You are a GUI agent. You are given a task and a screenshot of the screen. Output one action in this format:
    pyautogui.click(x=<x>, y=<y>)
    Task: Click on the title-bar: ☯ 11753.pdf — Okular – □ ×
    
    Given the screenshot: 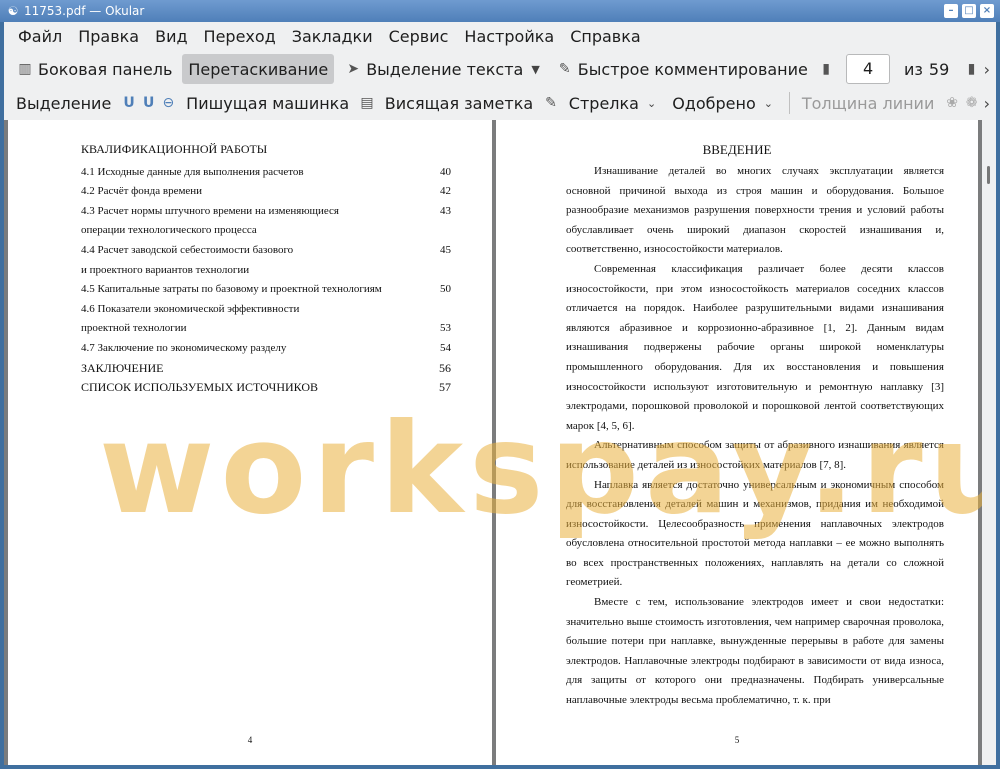 What is the action you would take?
    pyautogui.click(x=500, y=11)
    